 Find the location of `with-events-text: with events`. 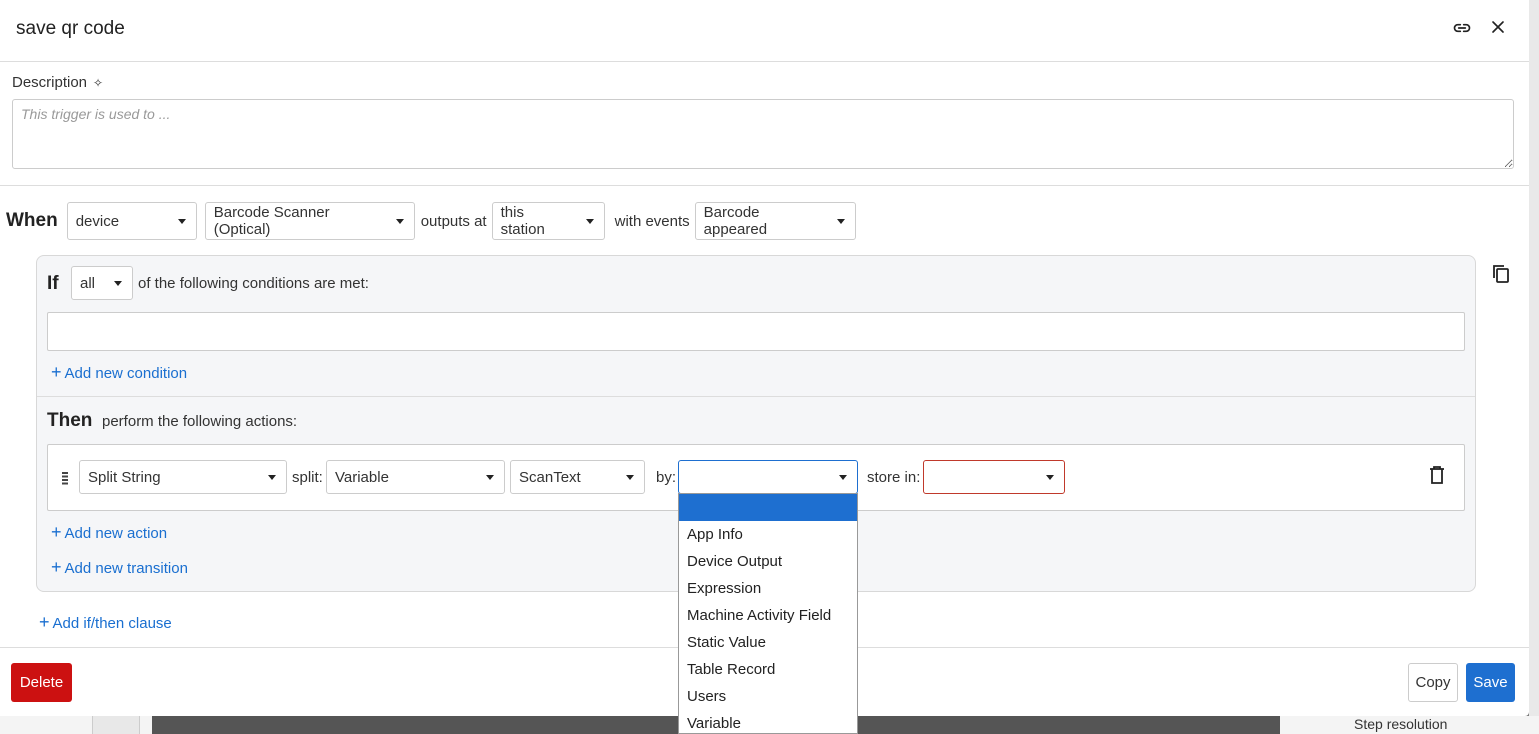

with-events-text: with events is located at coordinates (652, 221).